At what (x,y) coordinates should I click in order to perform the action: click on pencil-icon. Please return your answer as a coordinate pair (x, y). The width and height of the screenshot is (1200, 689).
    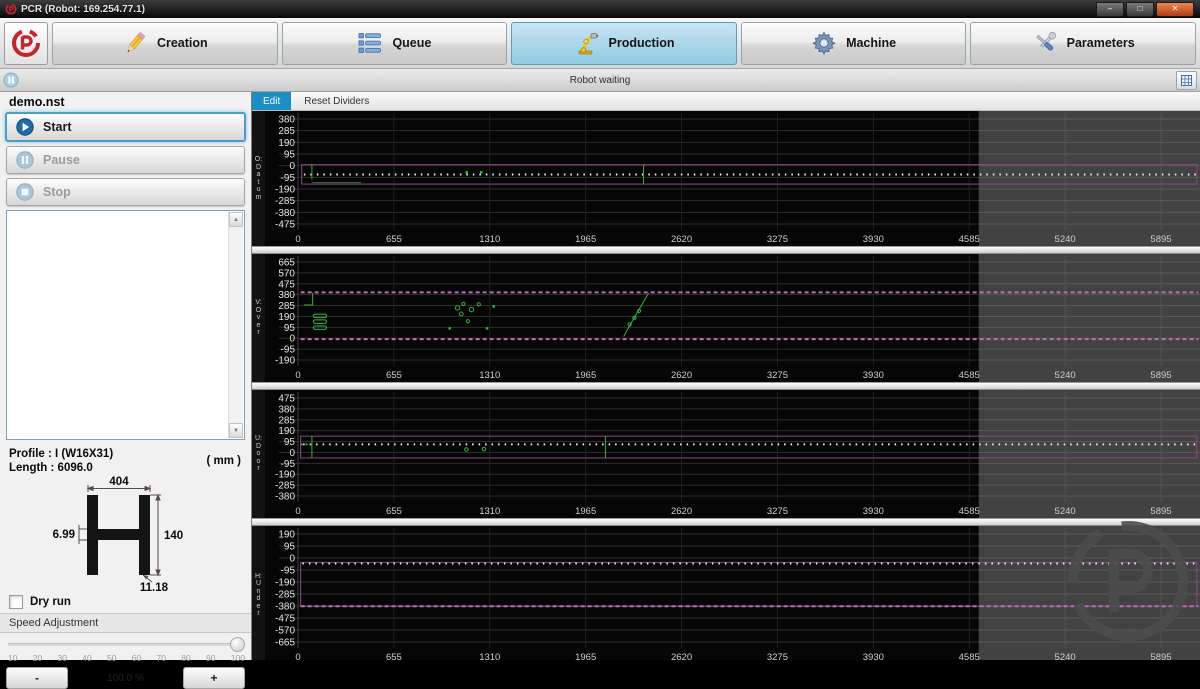
    Looking at the image, I should click on (136, 42).